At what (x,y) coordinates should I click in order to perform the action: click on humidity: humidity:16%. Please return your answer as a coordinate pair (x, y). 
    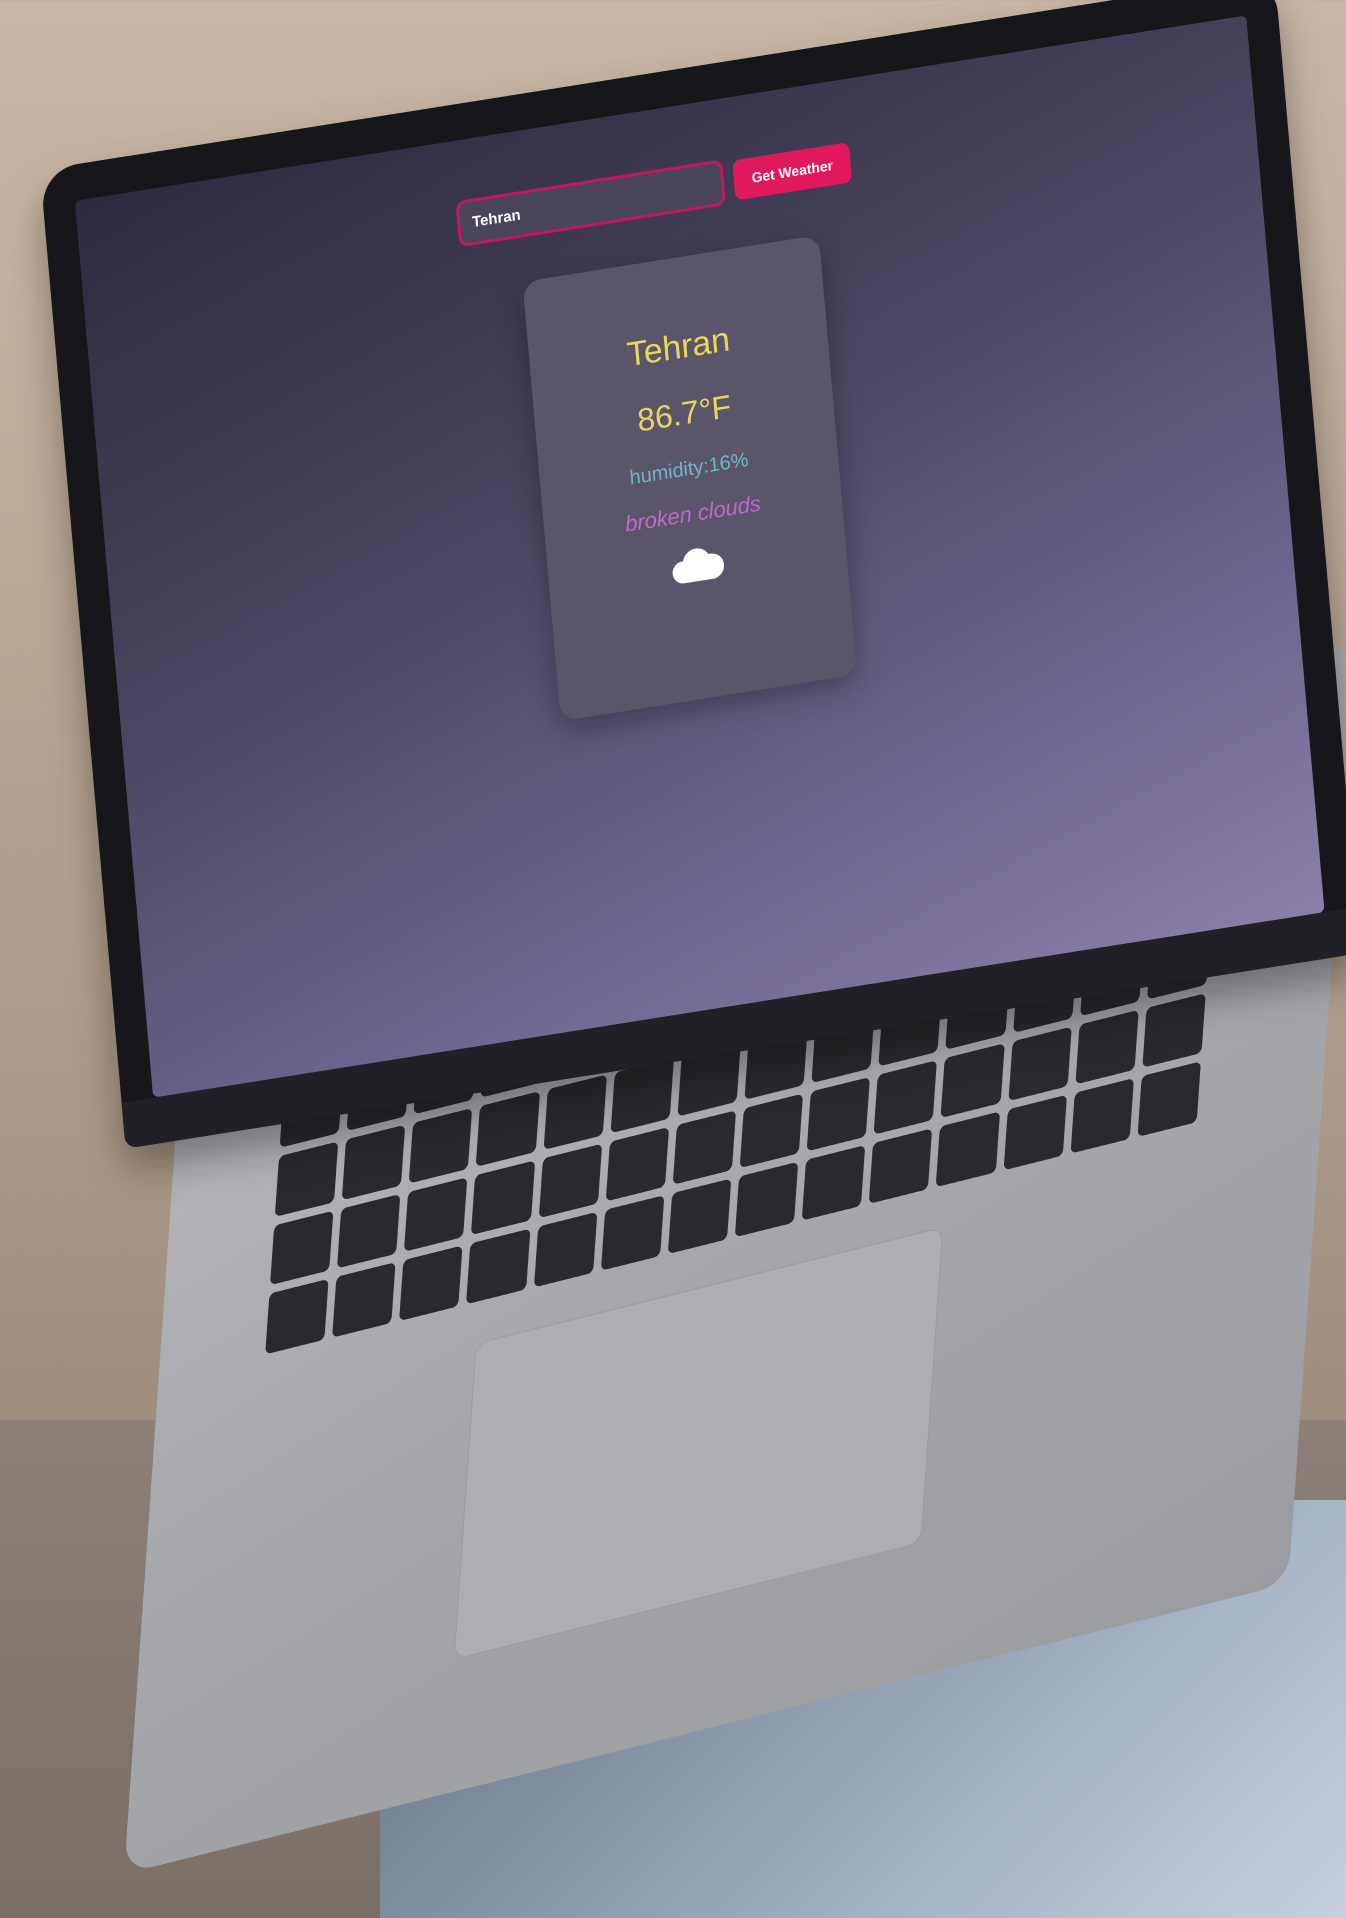
    Looking at the image, I should click on (689, 469).